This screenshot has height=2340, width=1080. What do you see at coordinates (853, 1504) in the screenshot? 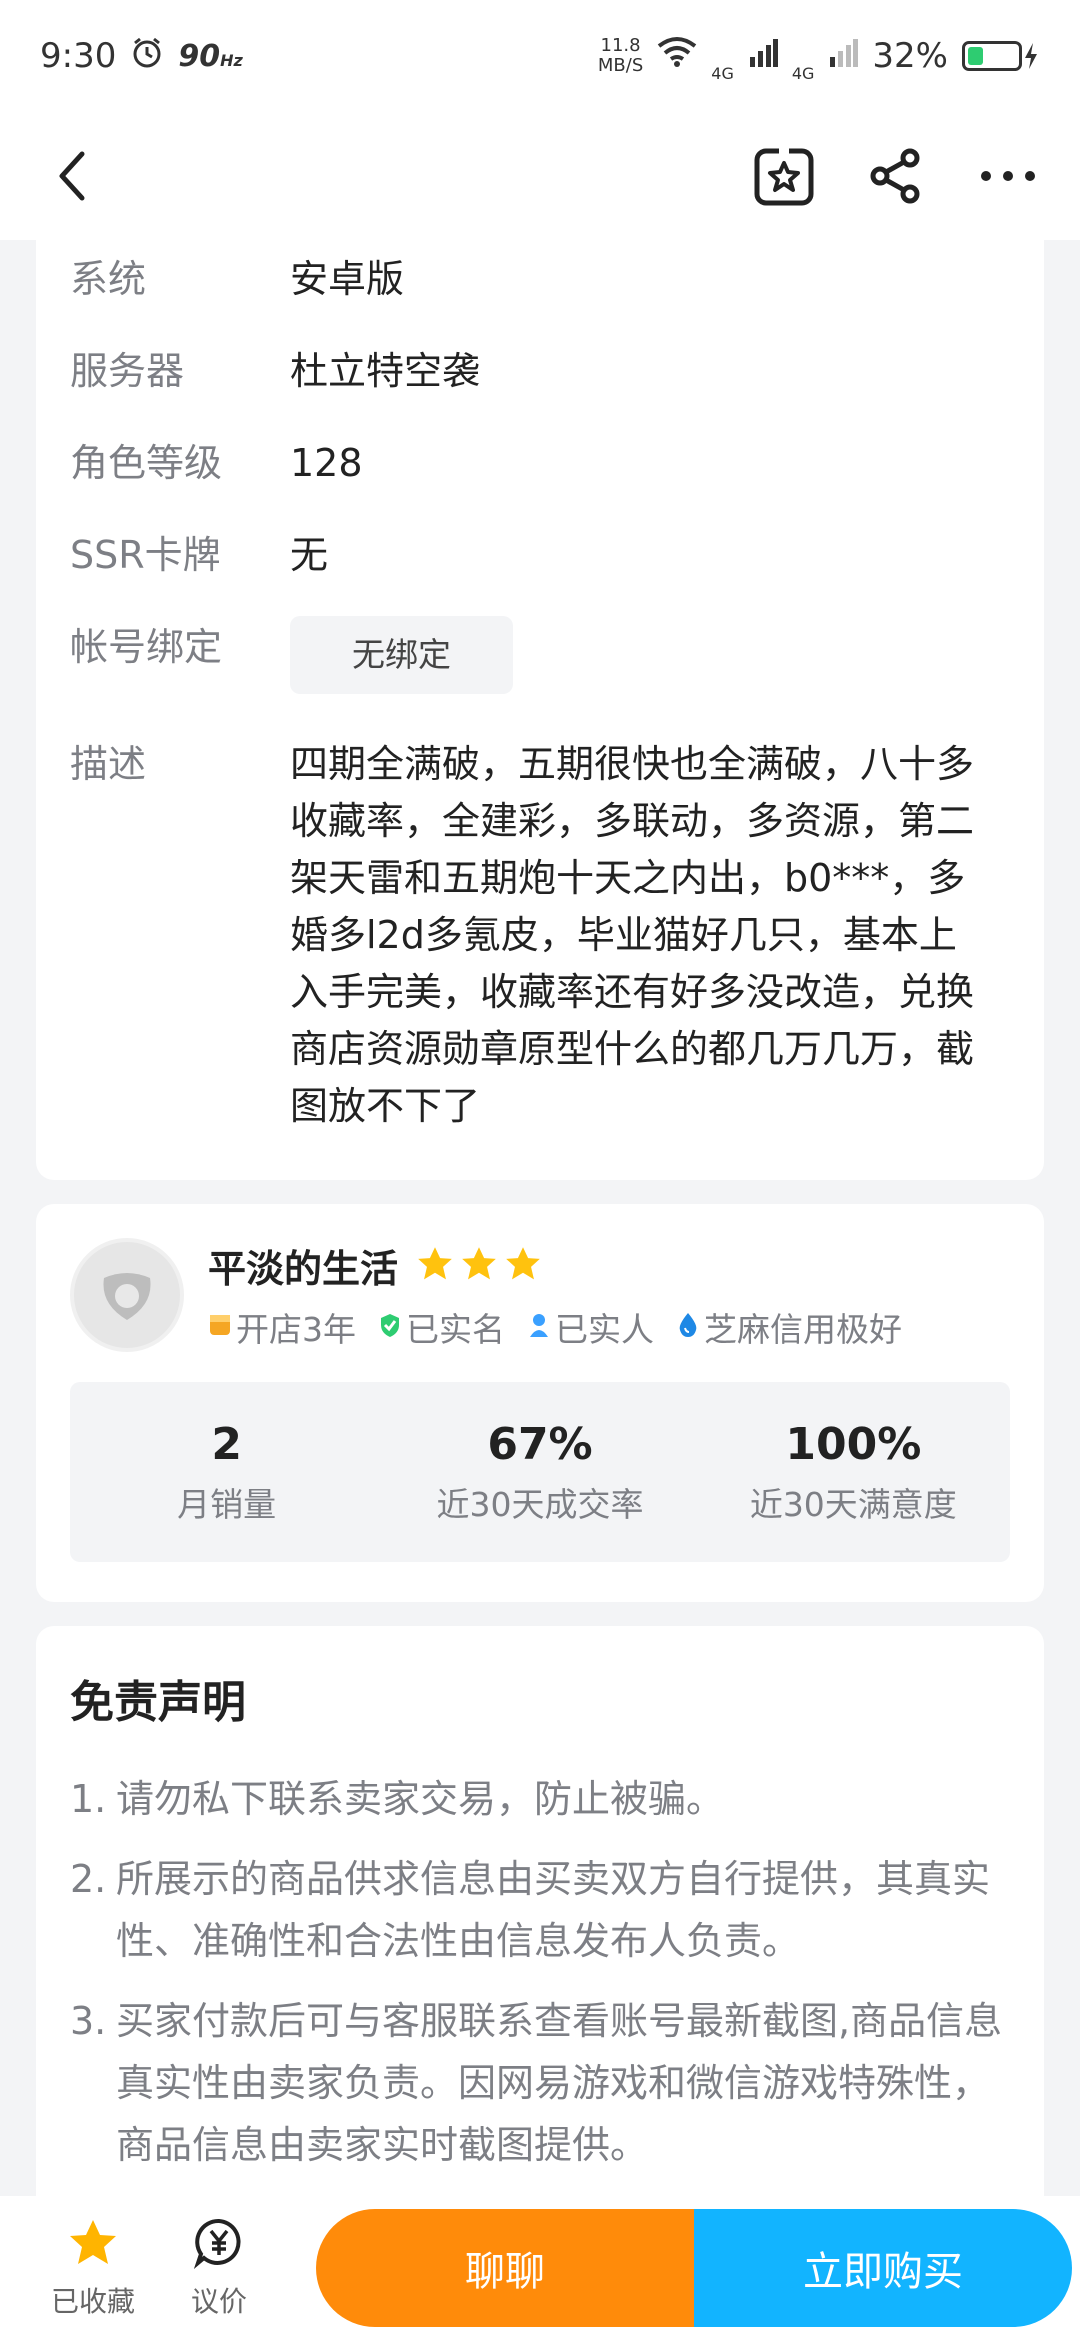
I see `stat-label: 近30天满意度` at bounding box center [853, 1504].